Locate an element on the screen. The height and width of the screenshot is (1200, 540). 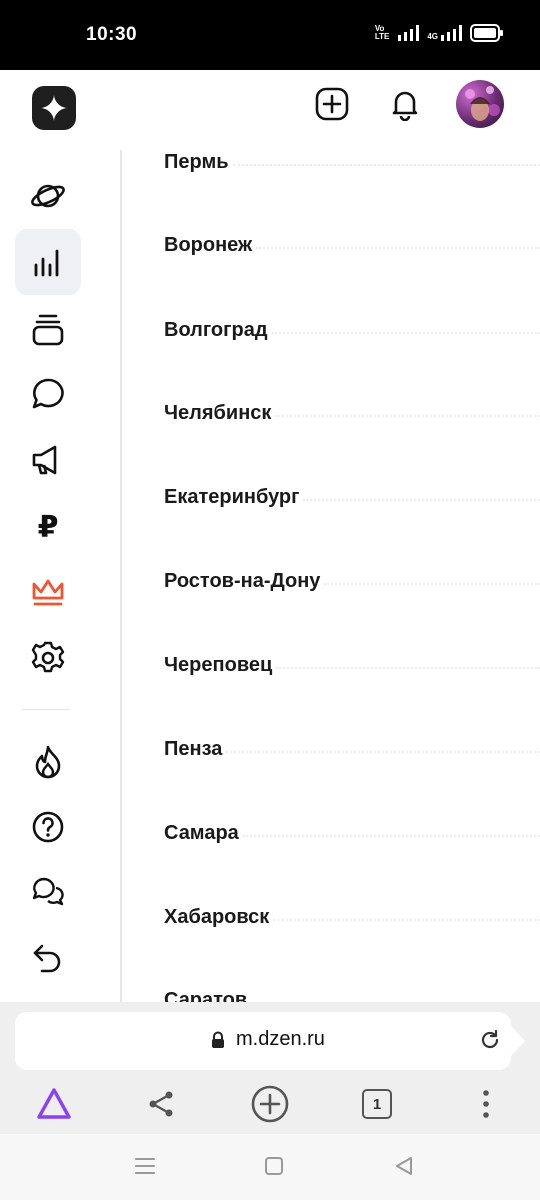
list-item: Воронеж is located at coordinates (352, 245).